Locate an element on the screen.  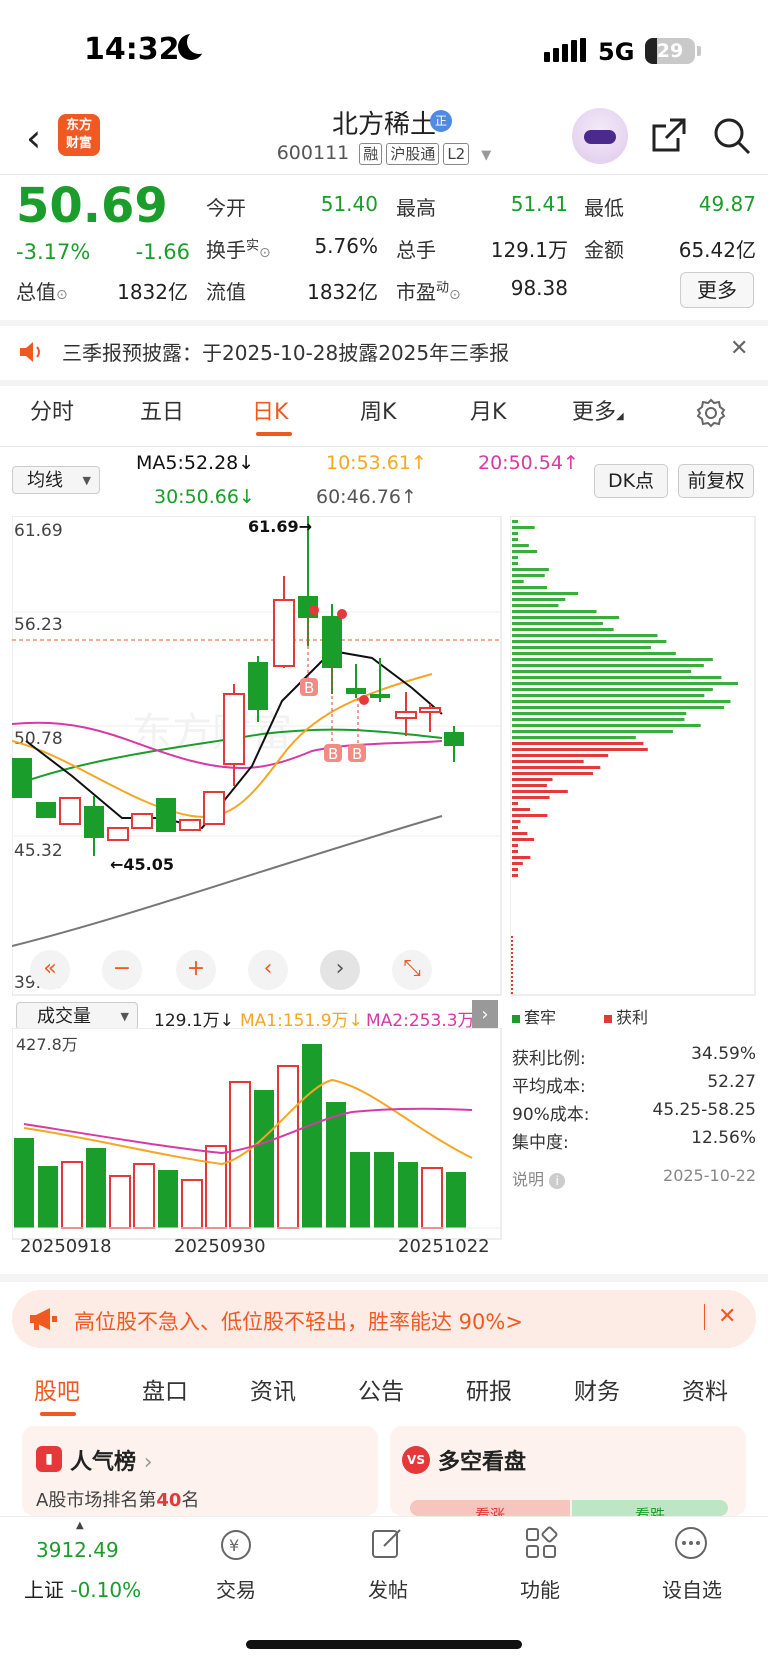
total-mv-label: 总值⊙ is located at coordinates (42, 290).